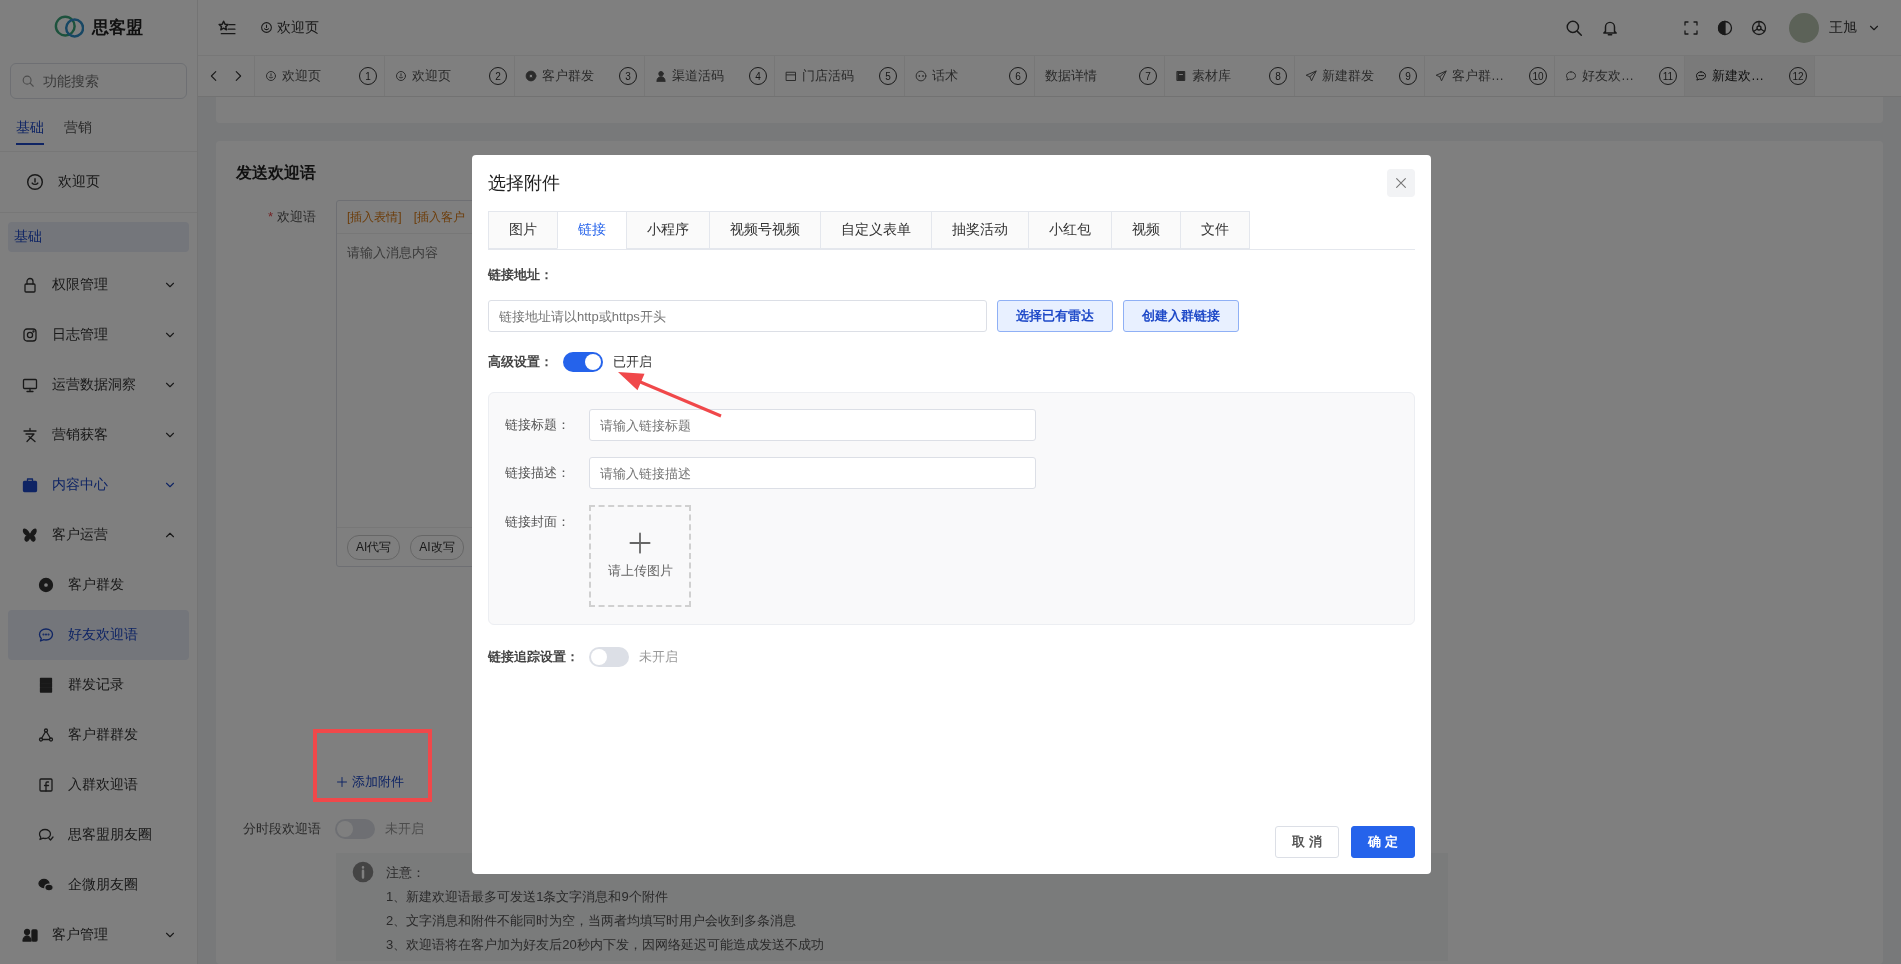 Image resolution: width=1901 pixels, height=964 pixels. Describe the element at coordinates (527, 897) in the screenshot. I see `notice-text: 1、新建欢迎语最多可发送1条文字消息和9个附件` at that location.